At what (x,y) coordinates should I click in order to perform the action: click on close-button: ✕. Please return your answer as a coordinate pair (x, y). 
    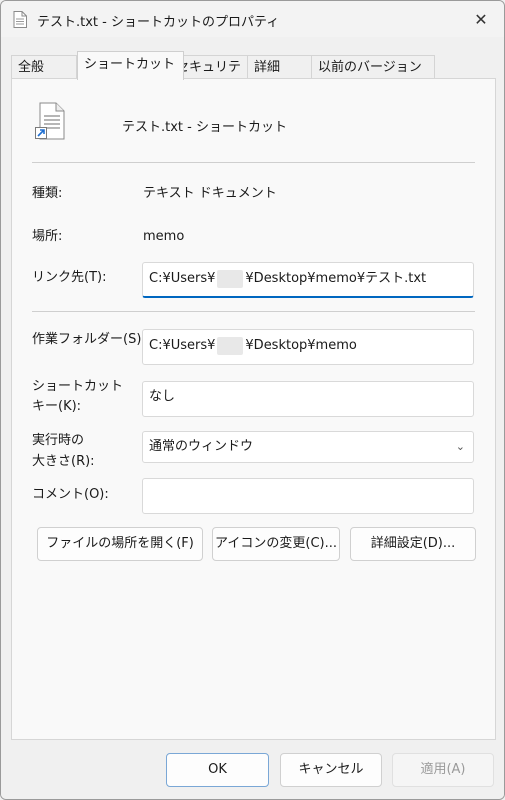
    Looking at the image, I should click on (481, 19).